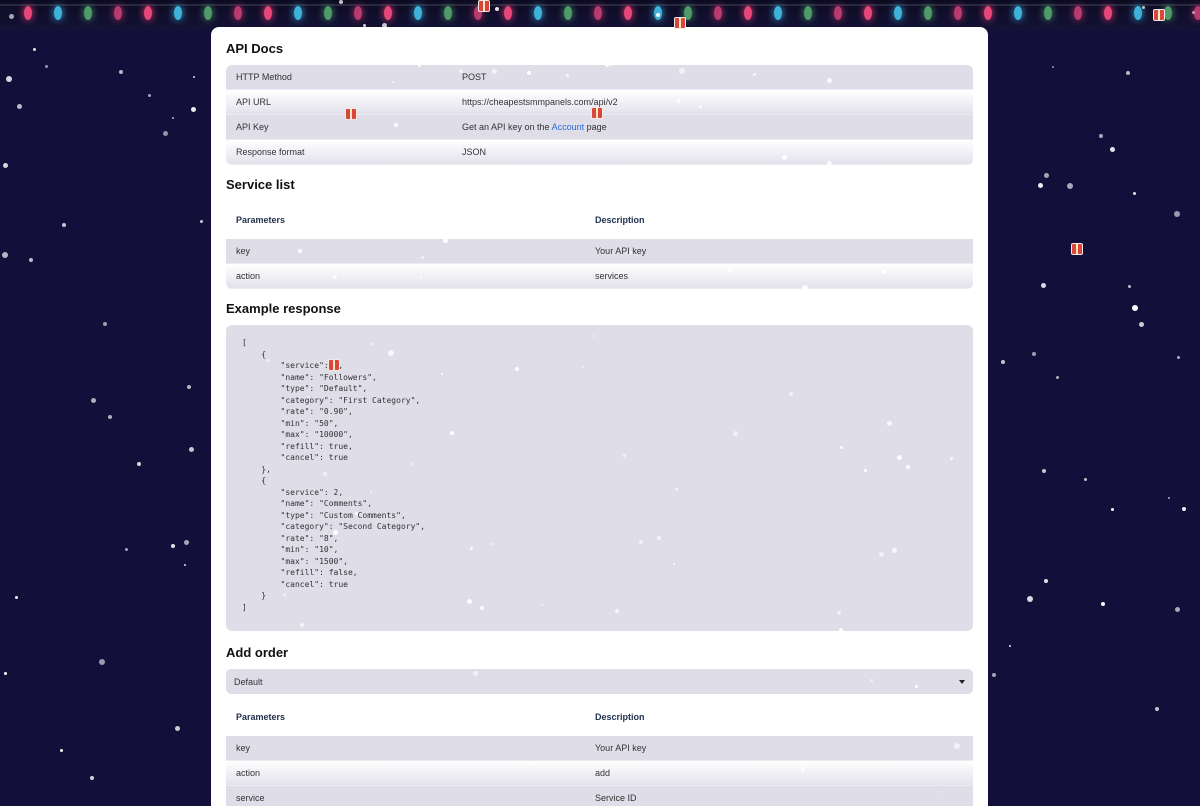 This screenshot has width=1200, height=806. Describe the element at coordinates (506, 127) in the screenshot. I see `api-key-prefix: Get an API key on the` at that location.